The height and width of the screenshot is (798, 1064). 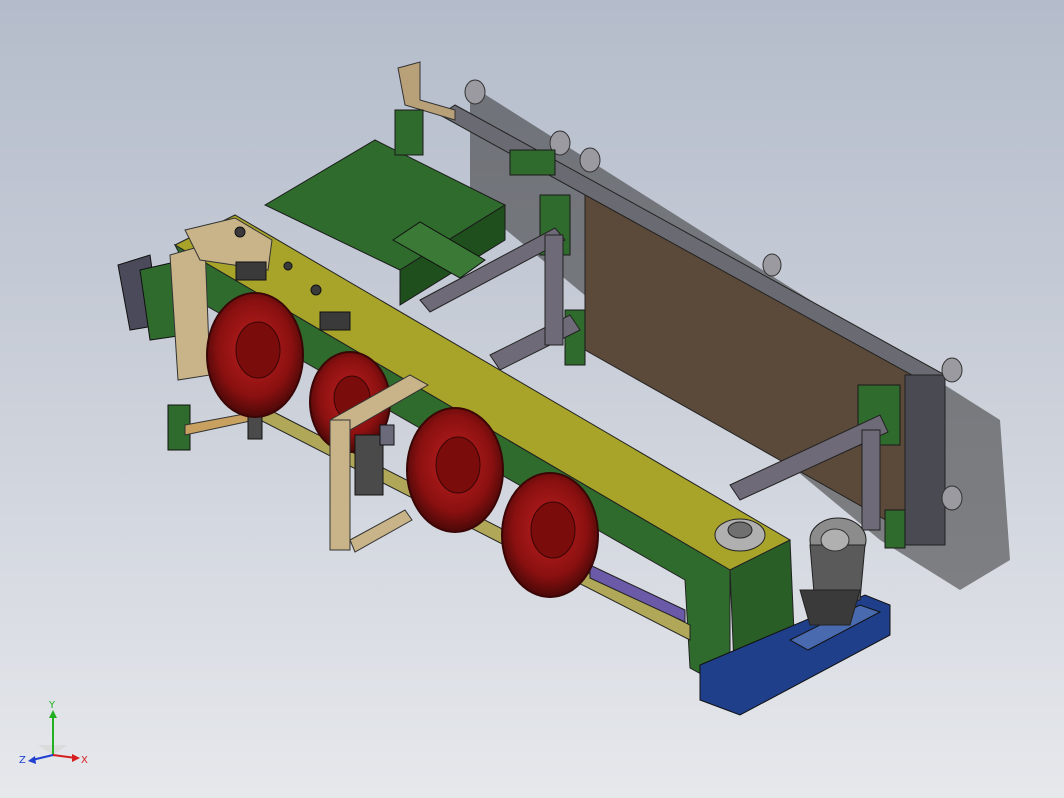 I want to click on z-axis-arrow, so click(x=32, y=760).